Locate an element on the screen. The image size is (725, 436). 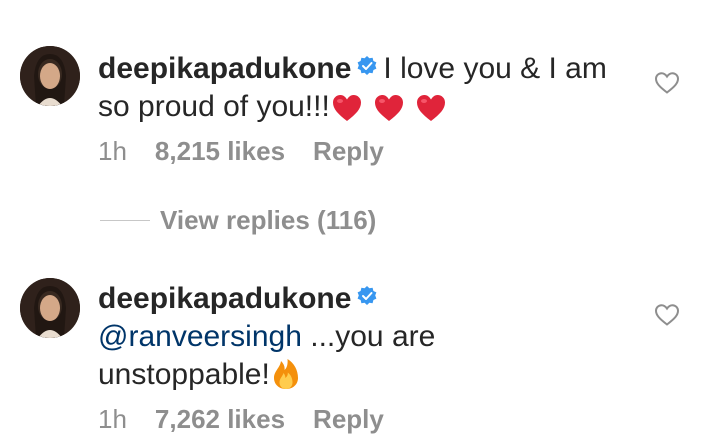
fire-emoji is located at coordinates (286, 379).